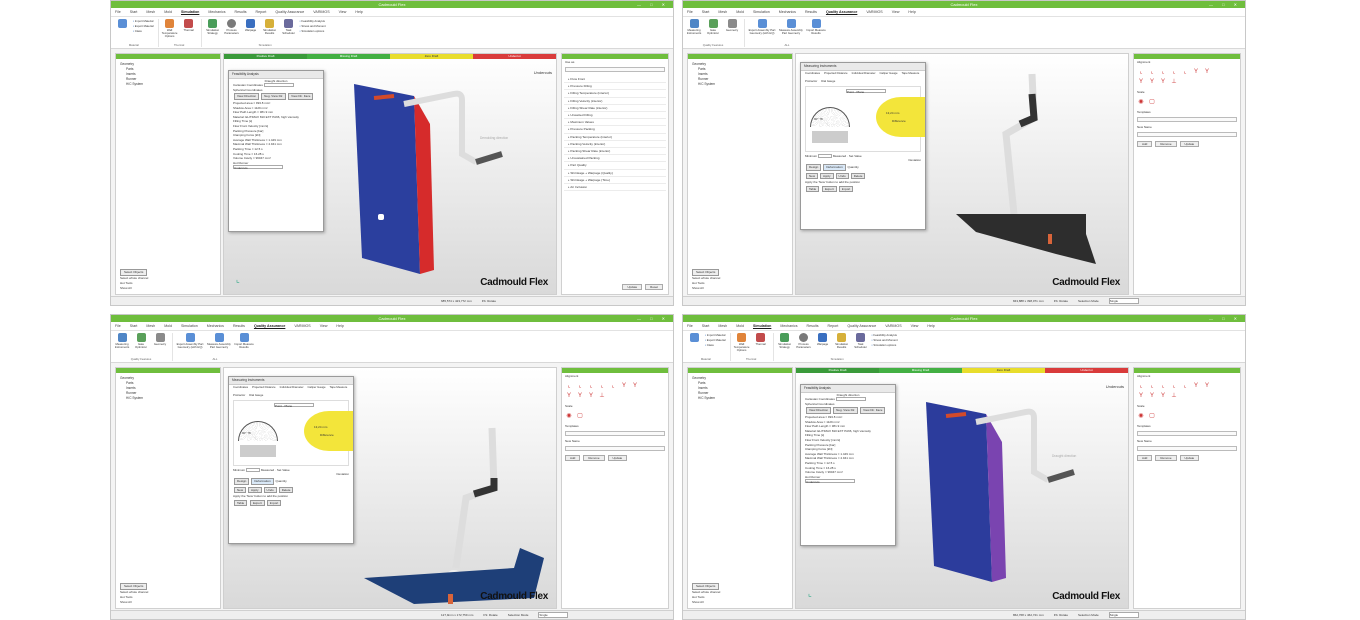 Image resolution: width=1360 pixels, height=620 pixels. What do you see at coordinates (294, 405) in the screenshot?
I see `mode-select: Point - Plane` at bounding box center [294, 405].